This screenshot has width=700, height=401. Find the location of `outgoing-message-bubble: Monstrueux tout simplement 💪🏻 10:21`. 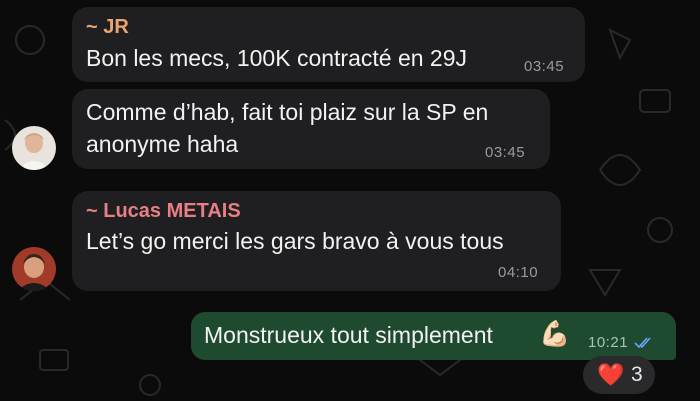

outgoing-message-bubble: Monstrueux tout simplement 💪🏻 10:21 is located at coordinates (433, 336).